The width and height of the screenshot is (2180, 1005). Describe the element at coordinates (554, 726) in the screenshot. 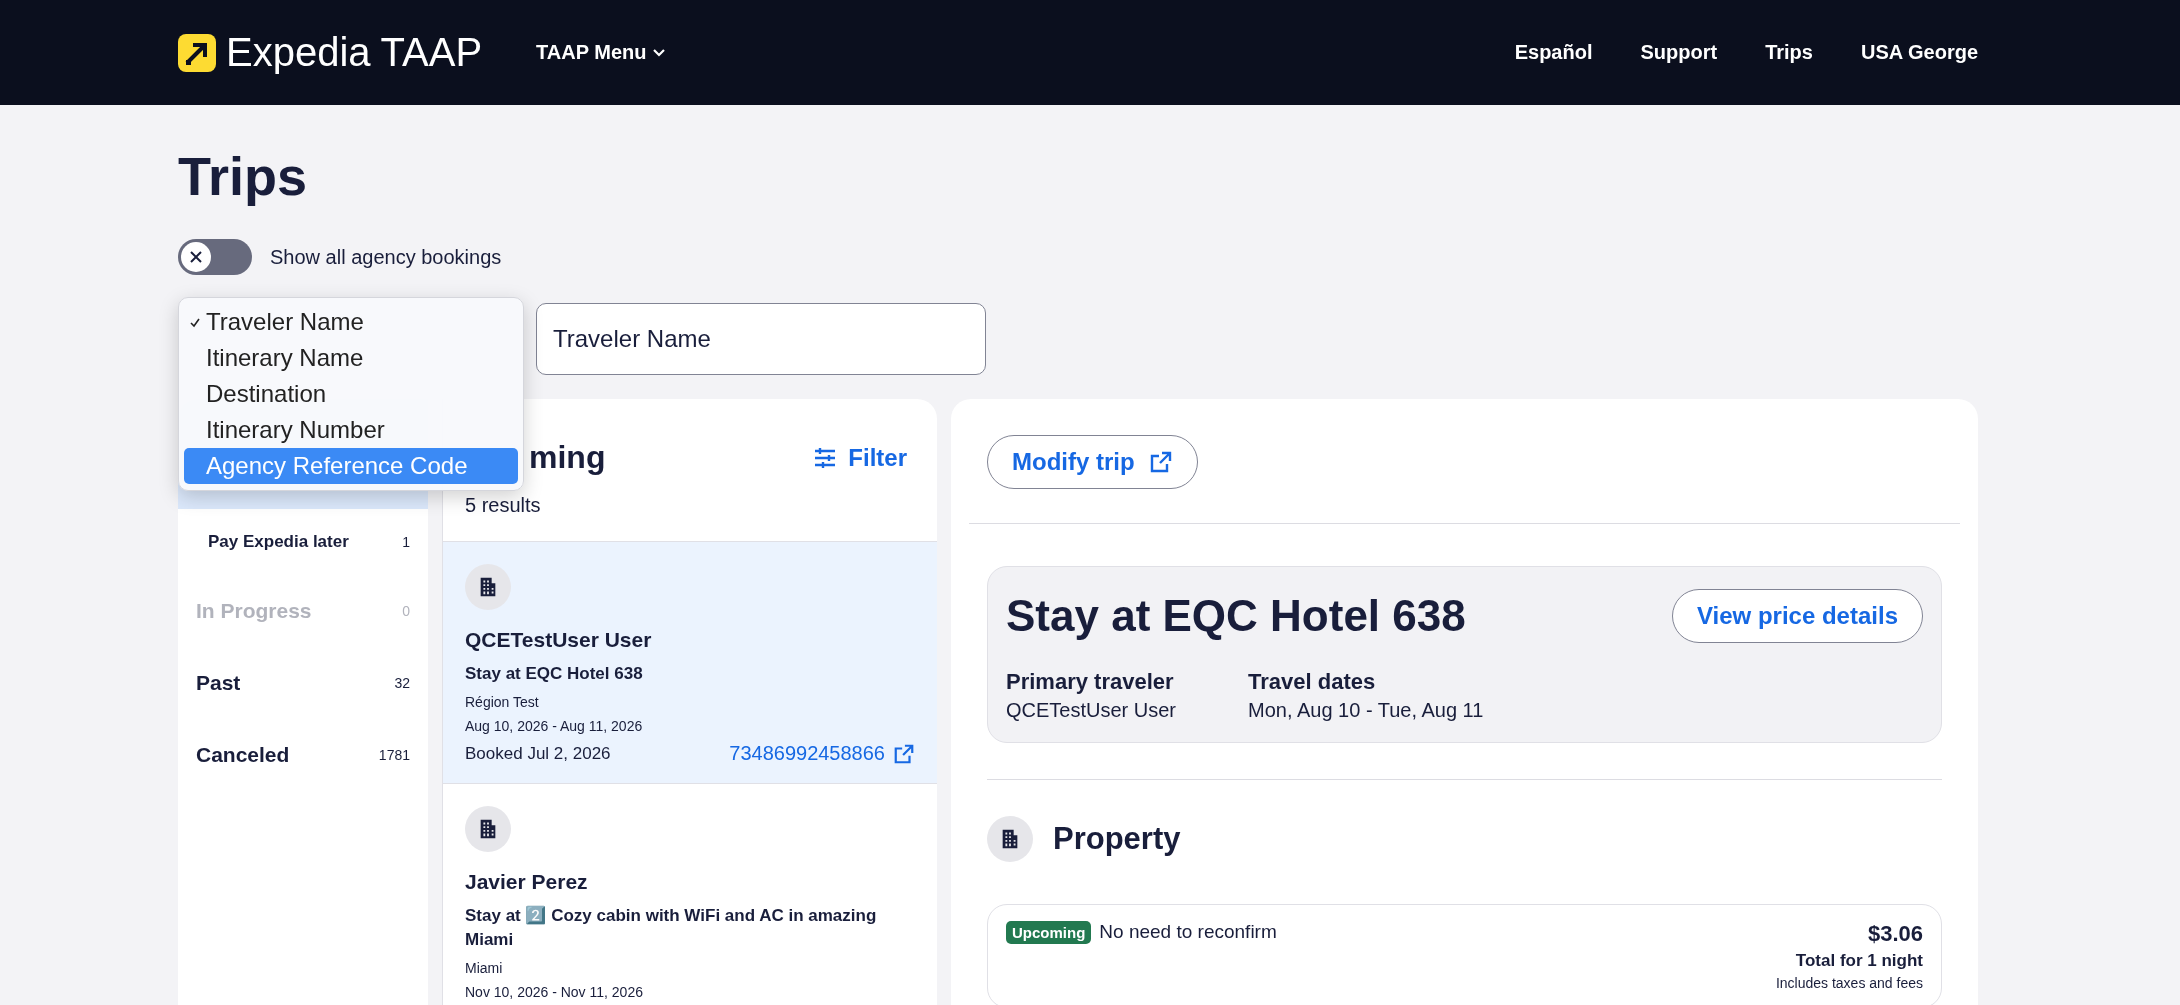

I see `trip-dates: Aug 10, 2026 - Aug 11, 2026` at that location.